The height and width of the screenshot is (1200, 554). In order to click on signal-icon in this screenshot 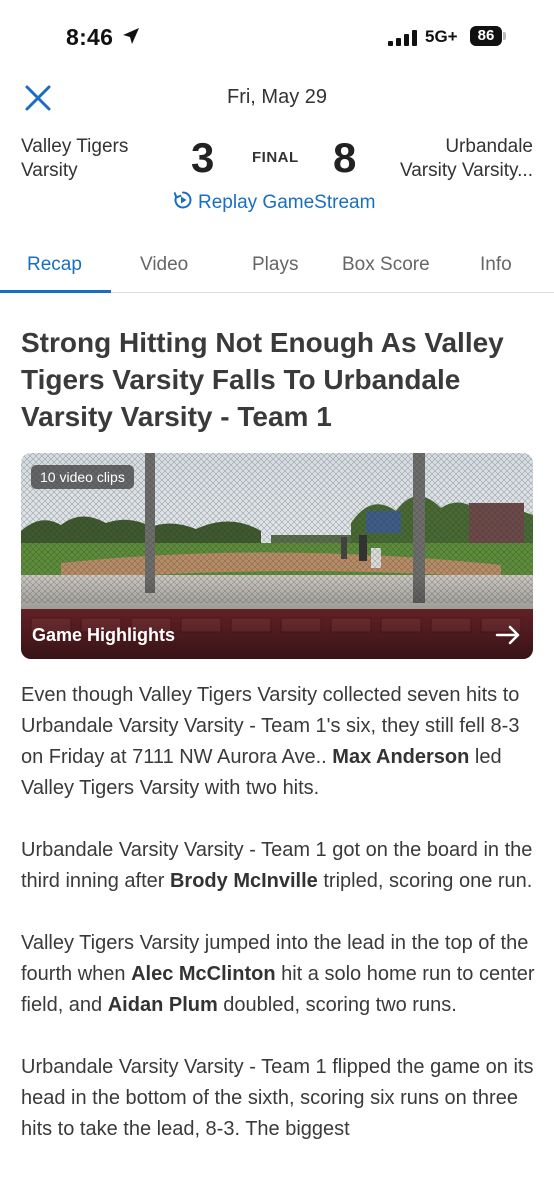, I will do `click(404, 40)`.